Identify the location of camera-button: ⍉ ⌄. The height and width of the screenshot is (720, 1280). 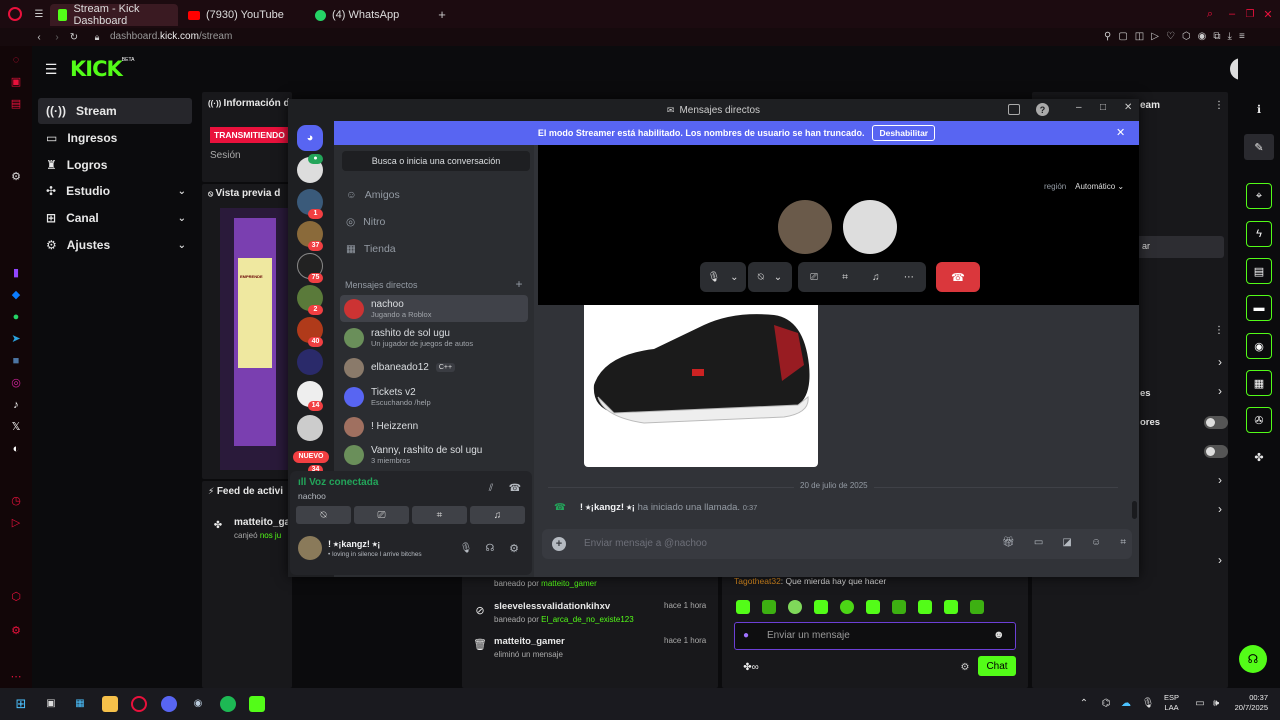
(770, 277).